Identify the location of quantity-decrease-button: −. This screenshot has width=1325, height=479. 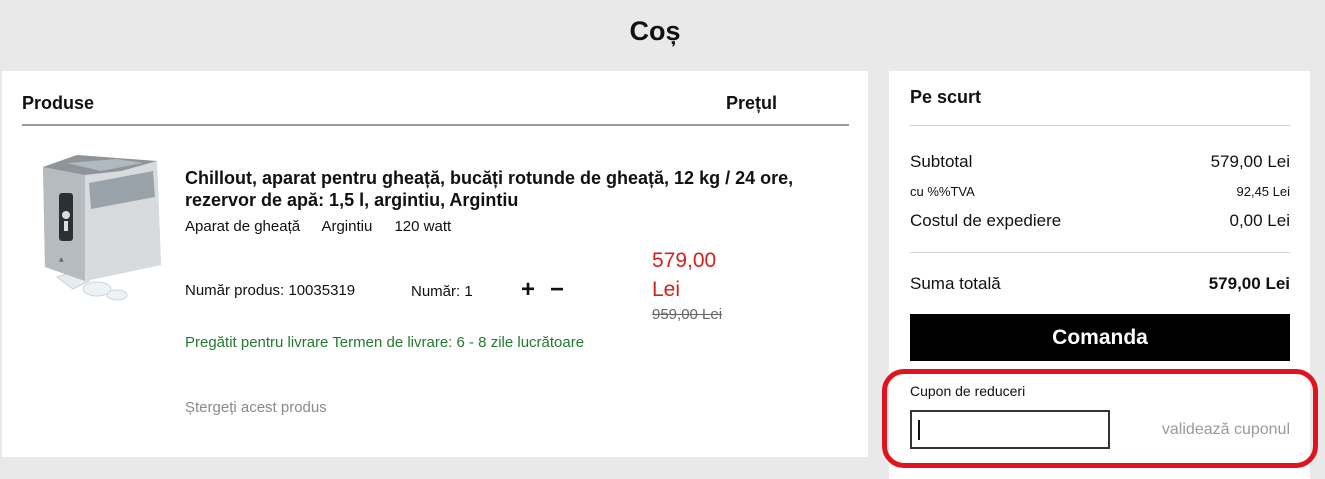
(557, 290).